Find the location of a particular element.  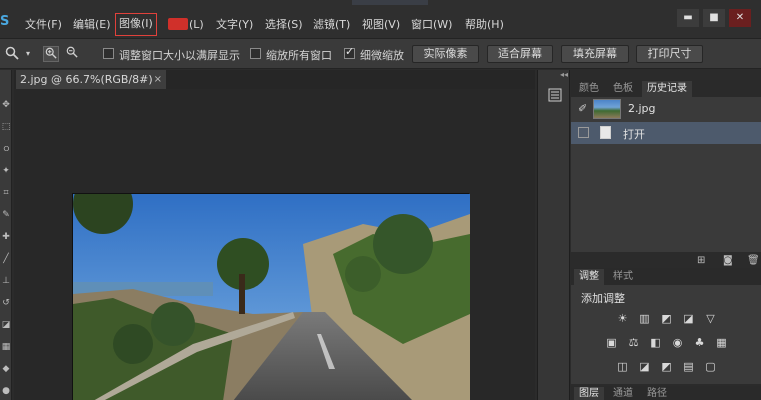

menu-view: 视图(V) is located at coordinates (381, 25).